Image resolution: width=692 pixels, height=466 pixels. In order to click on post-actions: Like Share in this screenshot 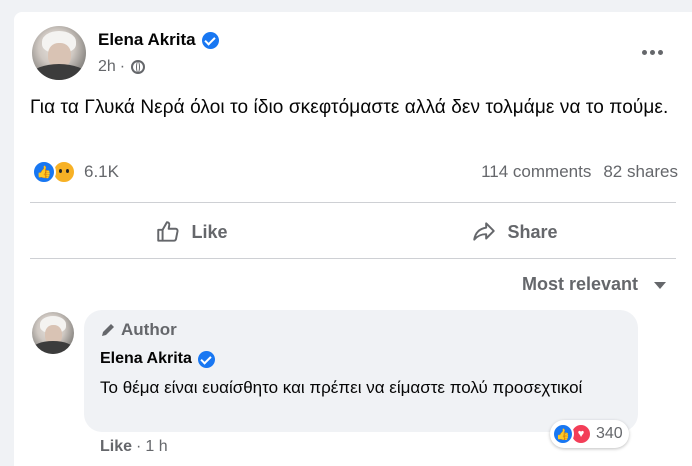, I will do `click(353, 232)`.